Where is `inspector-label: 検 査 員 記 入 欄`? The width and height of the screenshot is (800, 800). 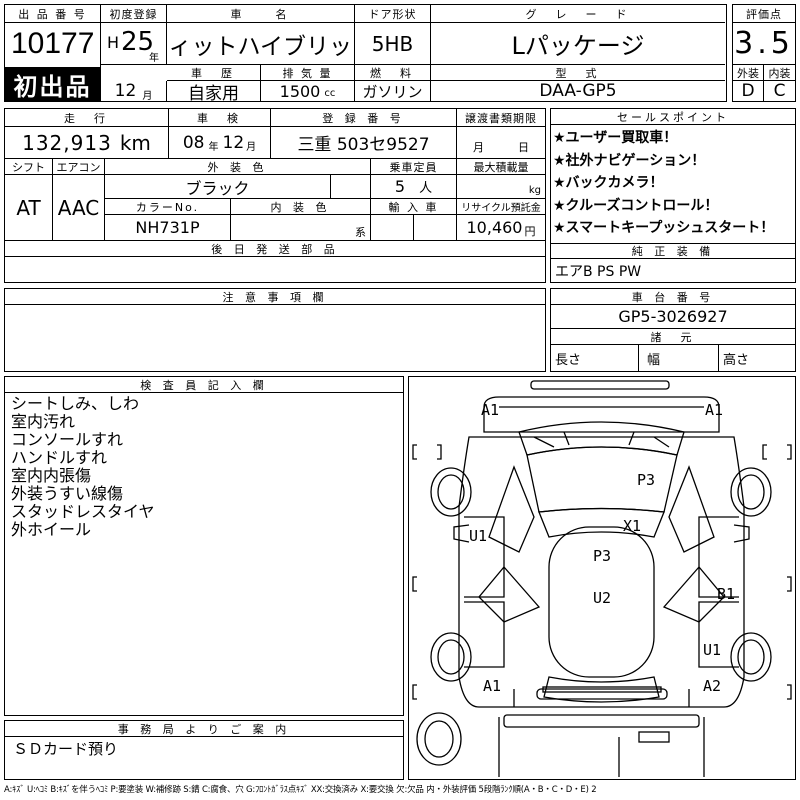
inspector-label: 検 査 員 記 入 欄 is located at coordinates (204, 385).